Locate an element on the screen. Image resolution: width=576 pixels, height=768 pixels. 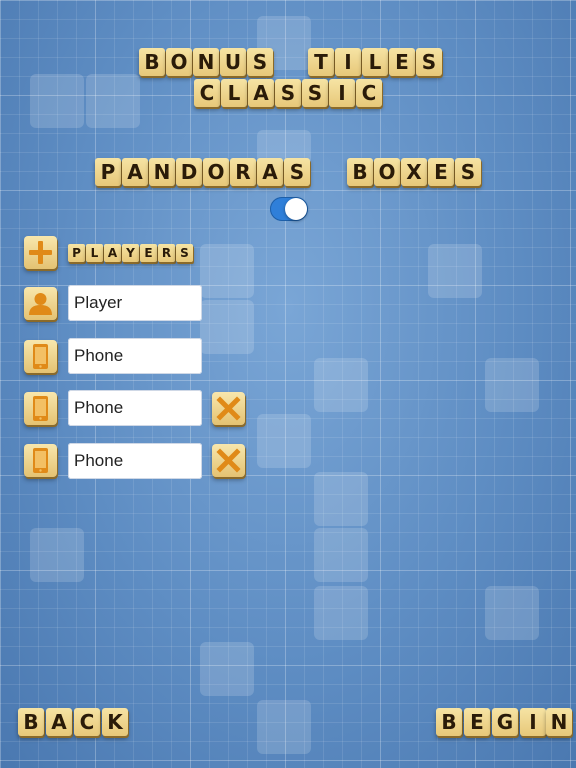
back-letter: K is located at coordinates (115, 722).